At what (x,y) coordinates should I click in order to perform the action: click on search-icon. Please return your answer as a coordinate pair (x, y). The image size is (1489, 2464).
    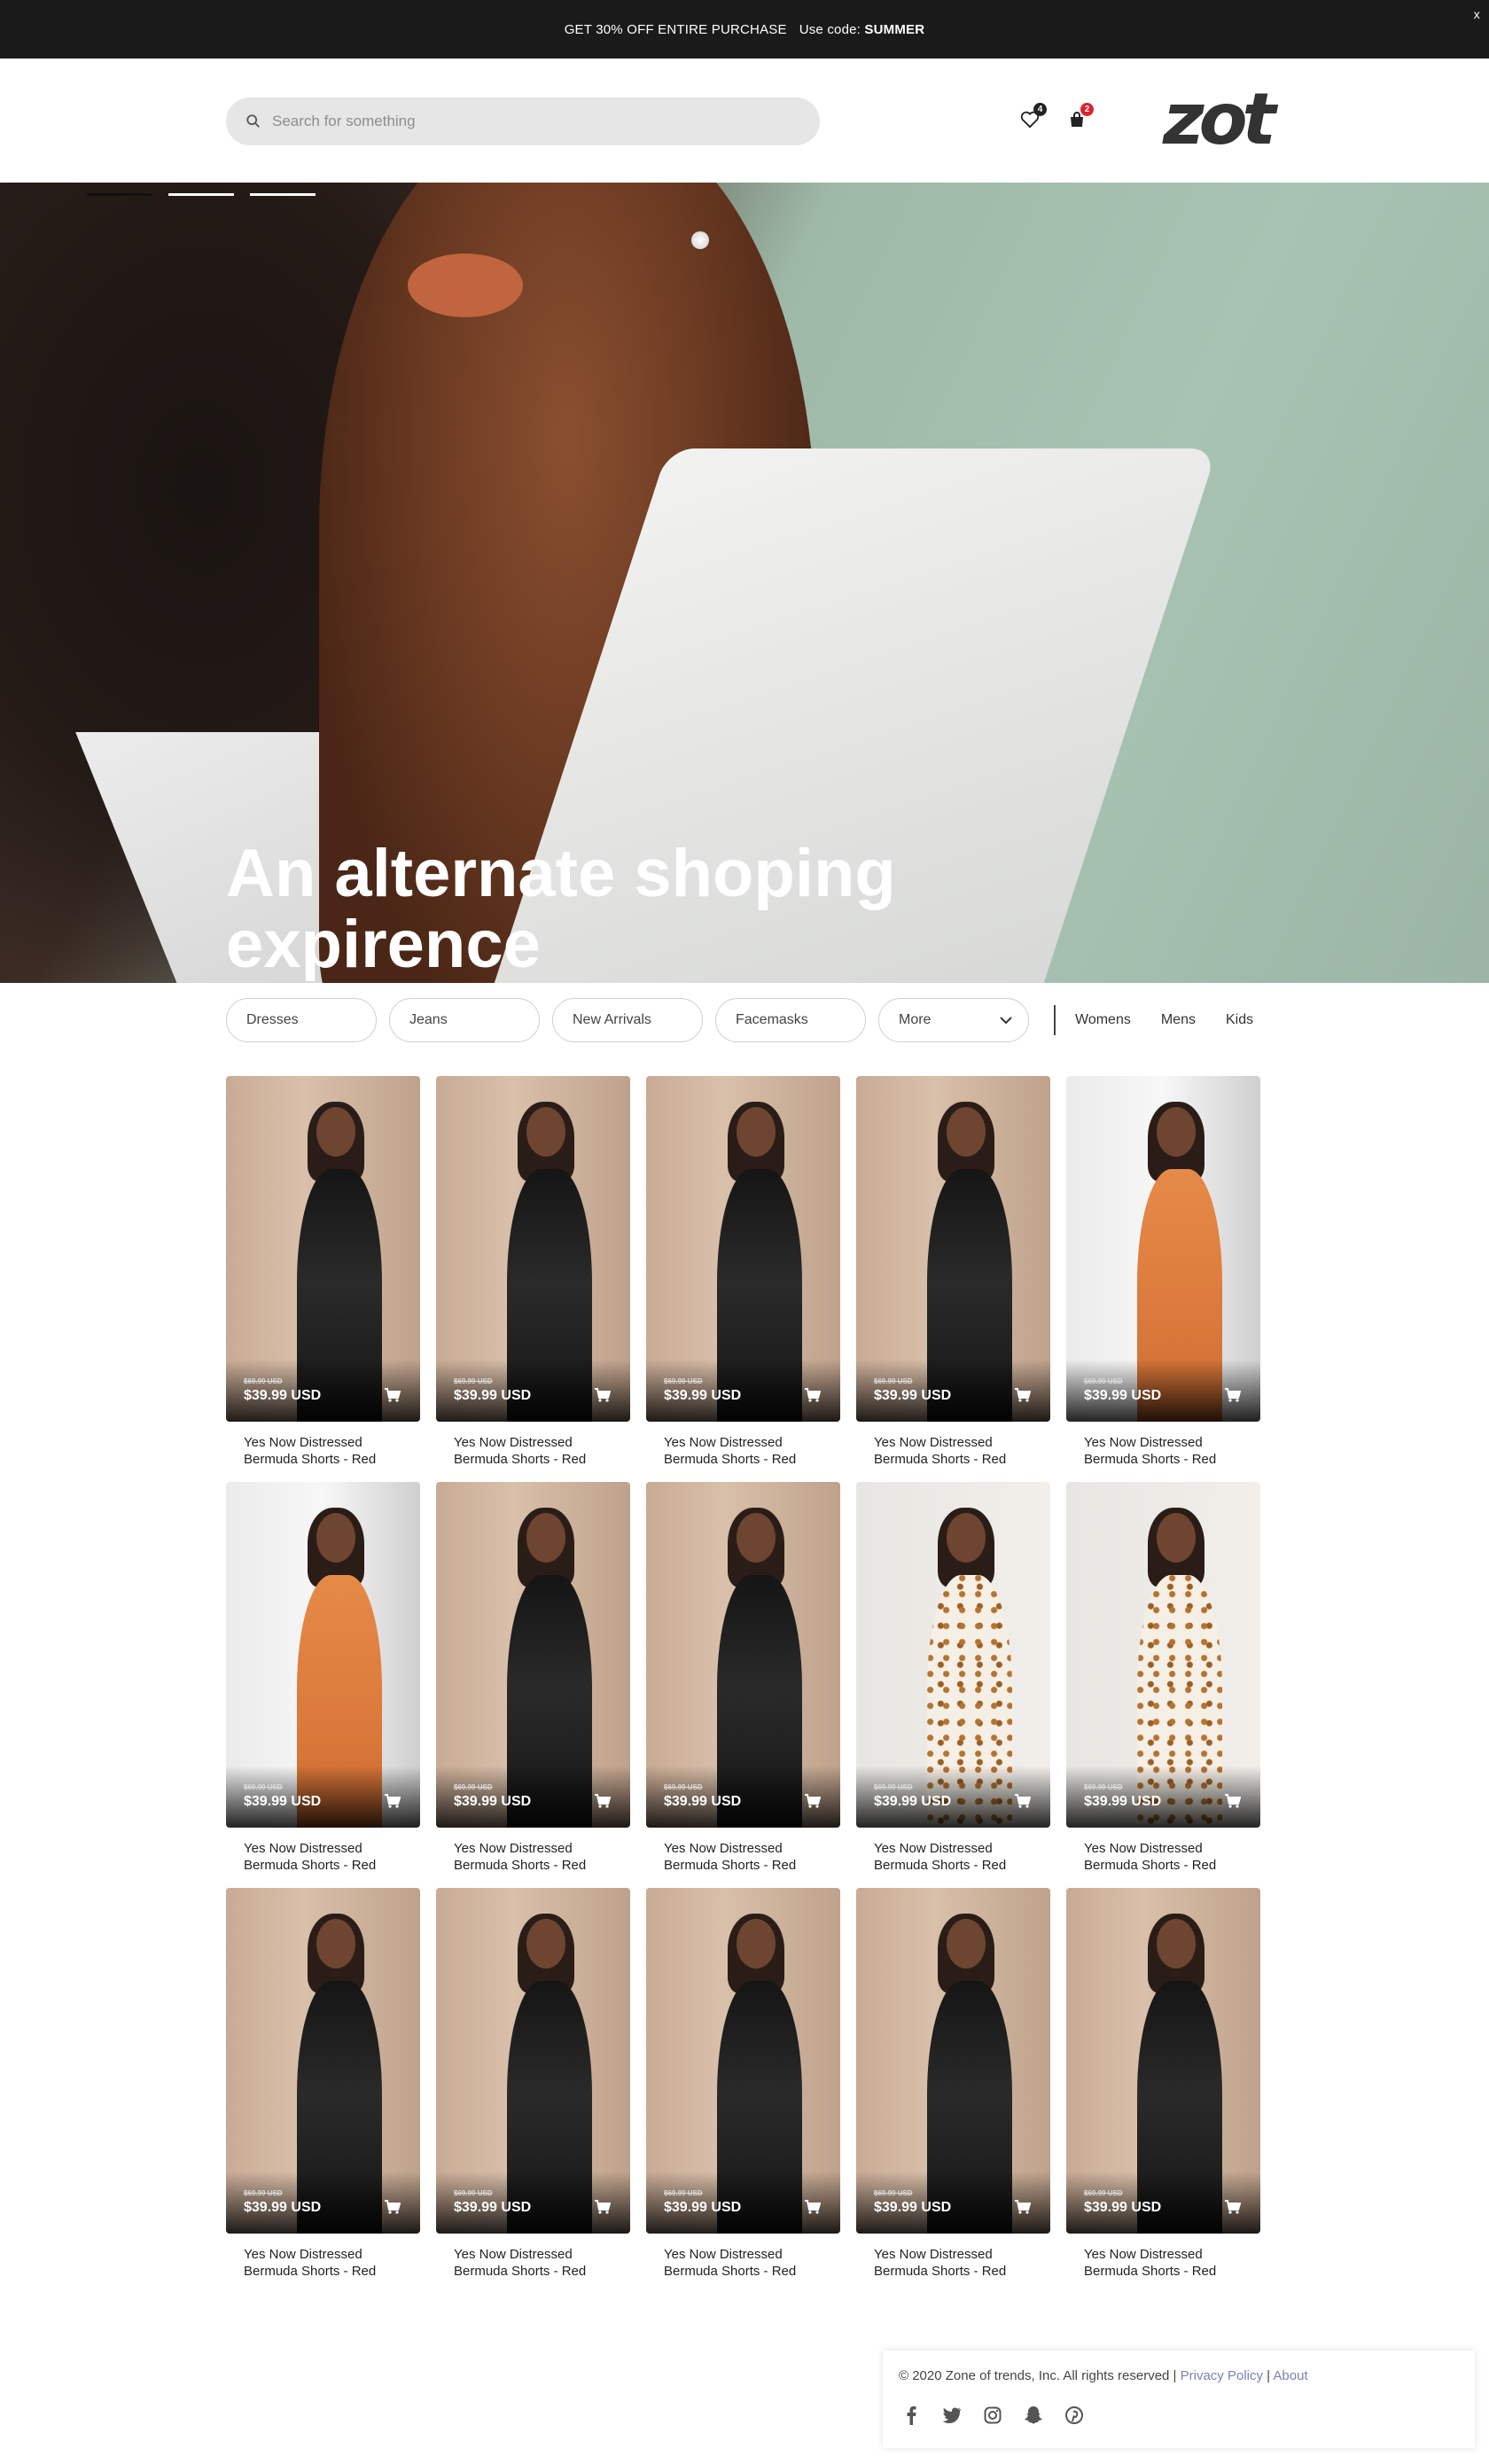
    Looking at the image, I should click on (253, 121).